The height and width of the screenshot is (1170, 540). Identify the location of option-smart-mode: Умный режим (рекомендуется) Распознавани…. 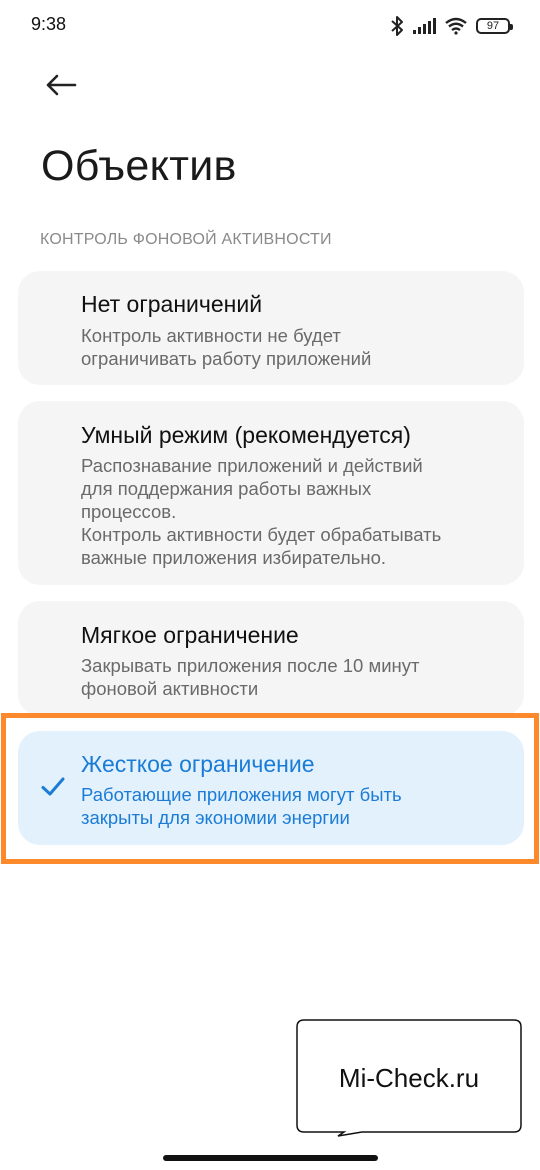
(271, 493).